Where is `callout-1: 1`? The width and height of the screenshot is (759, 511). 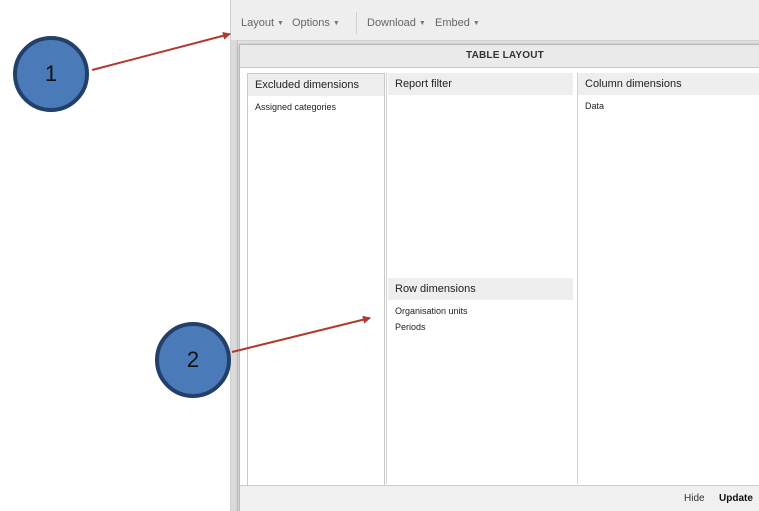 callout-1: 1 is located at coordinates (51, 74).